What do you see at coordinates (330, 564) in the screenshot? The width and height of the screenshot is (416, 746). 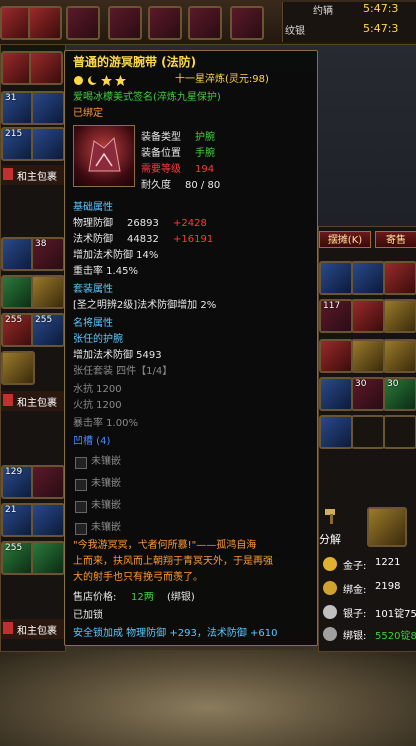 I see `gold-coin-icon` at bounding box center [330, 564].